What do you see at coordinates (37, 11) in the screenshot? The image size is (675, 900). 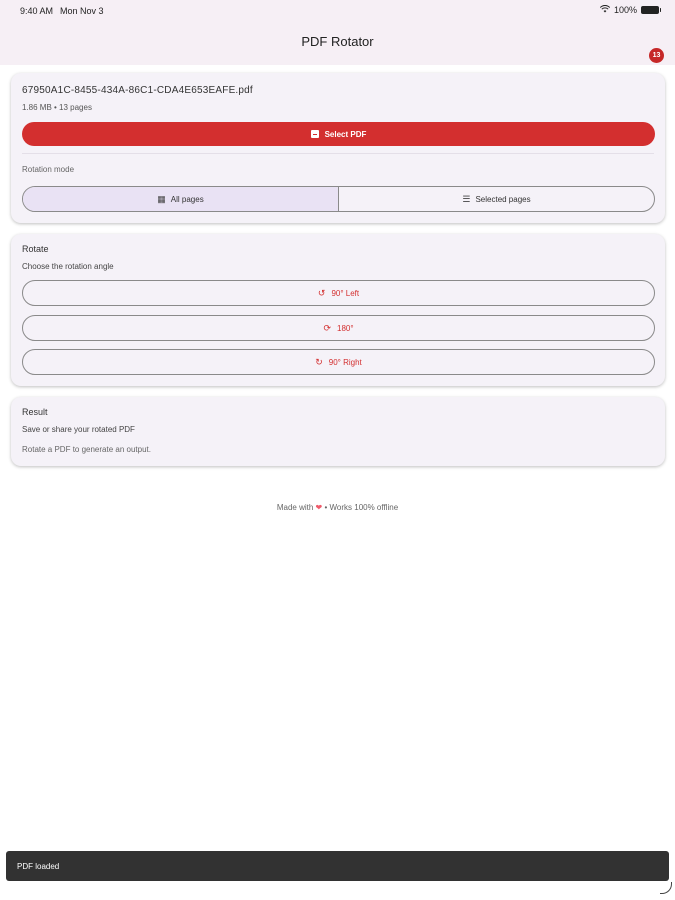 I see `status-time: 9:40 AM` at bounding box center [37, 11].